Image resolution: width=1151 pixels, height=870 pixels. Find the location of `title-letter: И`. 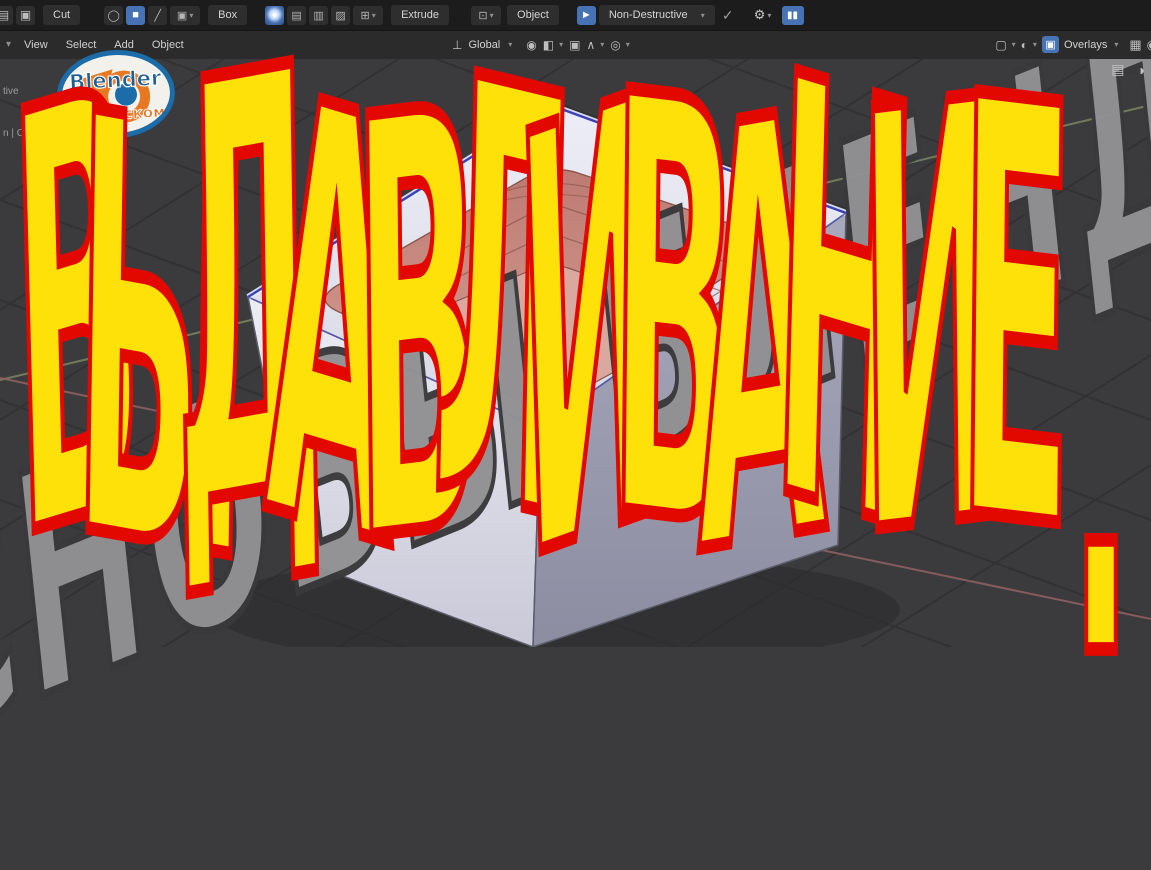

title-letter: И is located at coordinates (930, 335).